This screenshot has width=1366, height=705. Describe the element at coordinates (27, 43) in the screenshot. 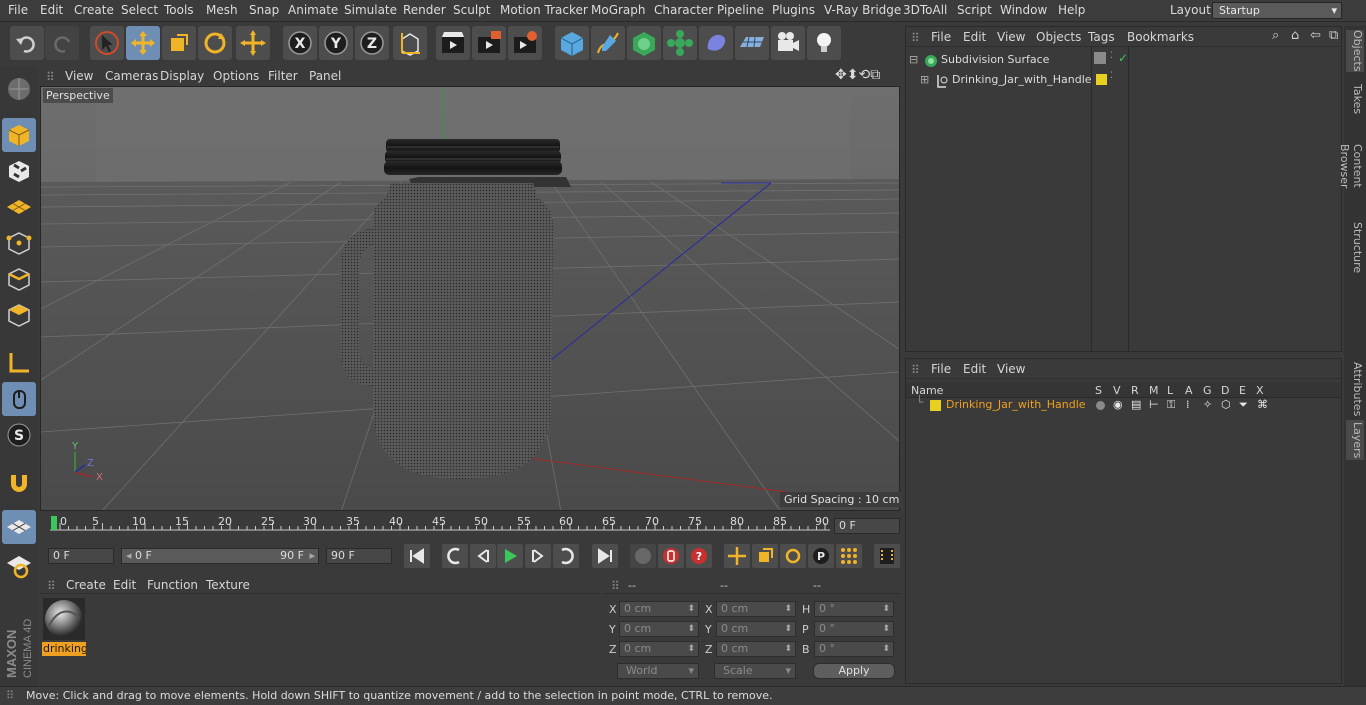

I see `undo-button` at that location.